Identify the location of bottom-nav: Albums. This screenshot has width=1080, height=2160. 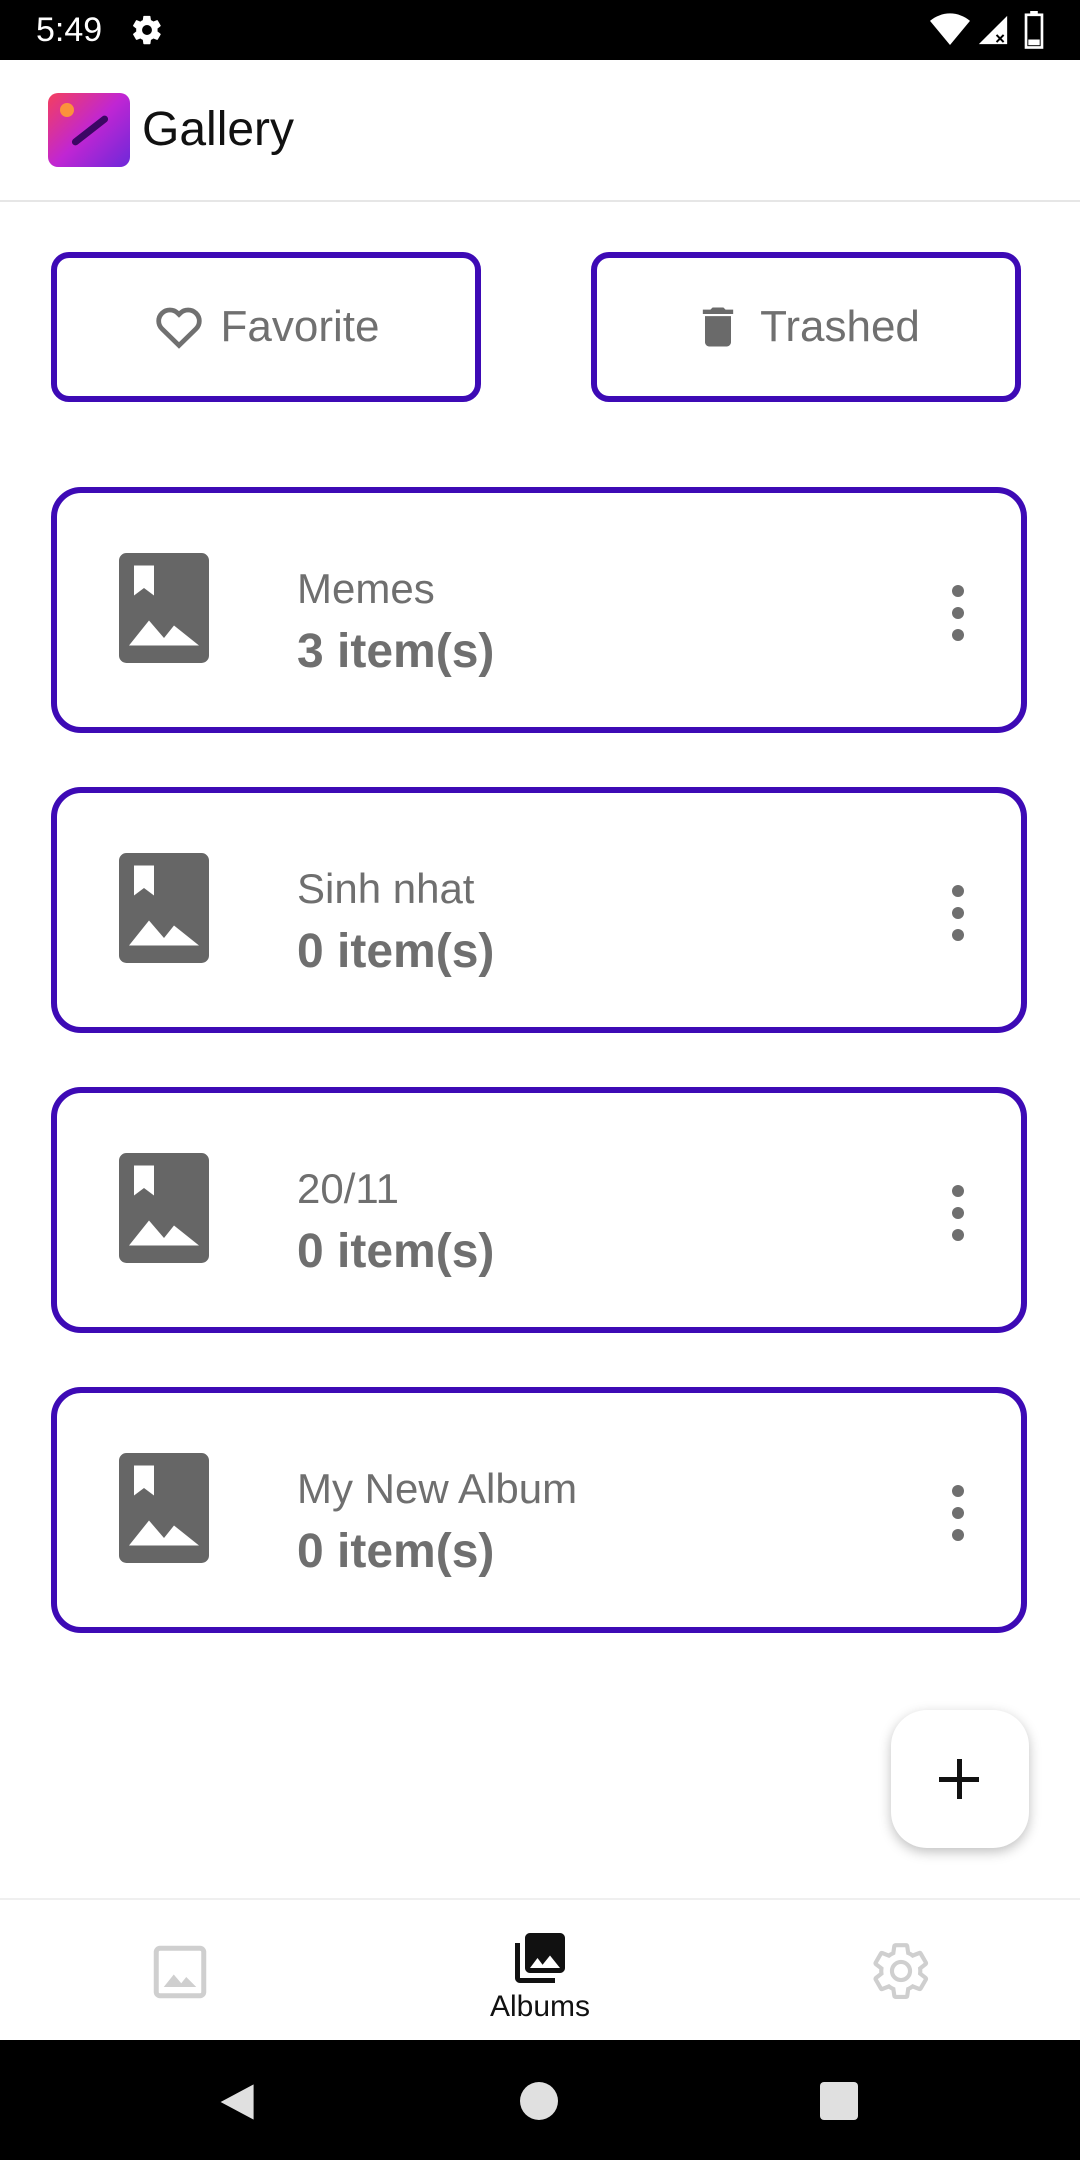
(540, 1970).